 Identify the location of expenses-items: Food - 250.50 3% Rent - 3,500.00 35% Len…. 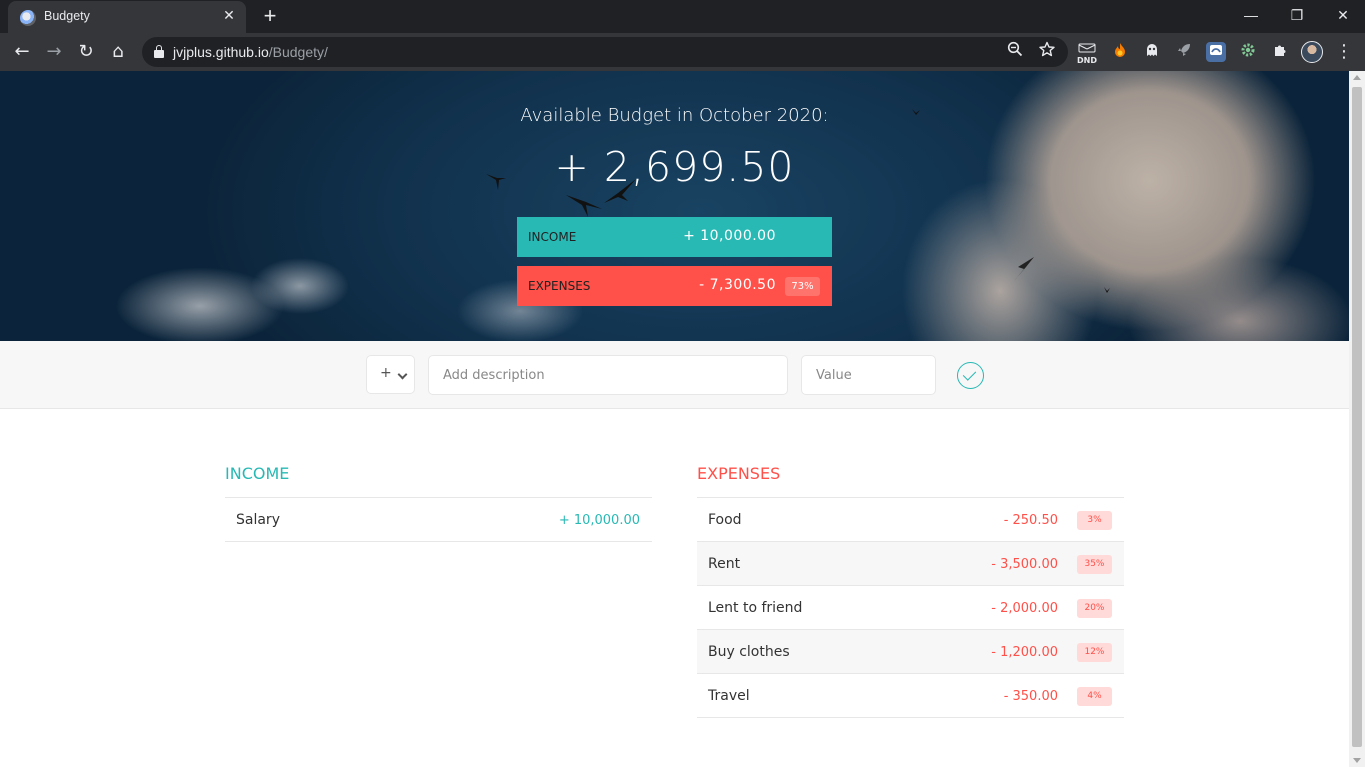
(910, 608).